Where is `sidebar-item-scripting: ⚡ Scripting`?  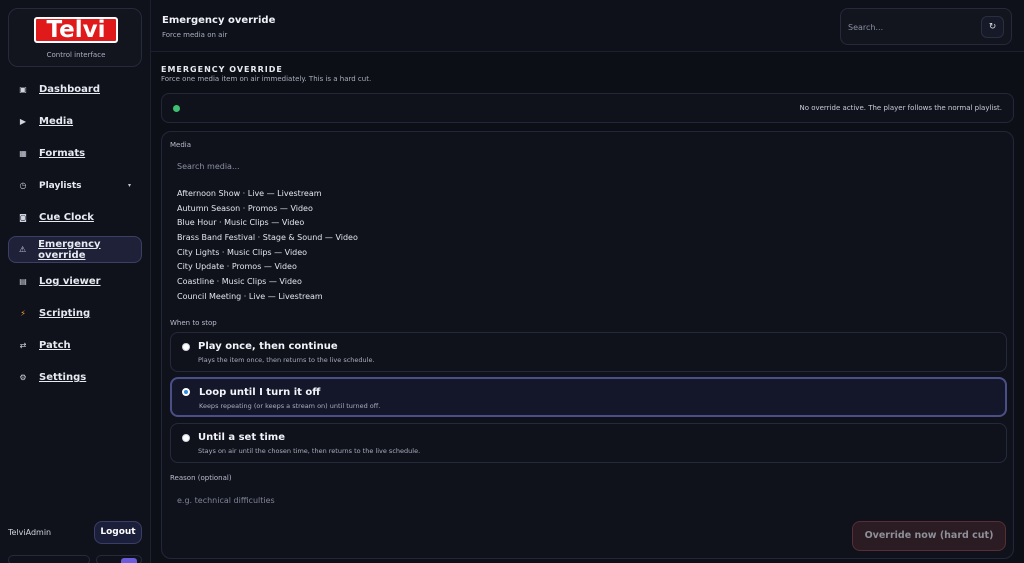
sidebar-item-scripting: ⚡ Scripting is located at coordinates (75, 313).